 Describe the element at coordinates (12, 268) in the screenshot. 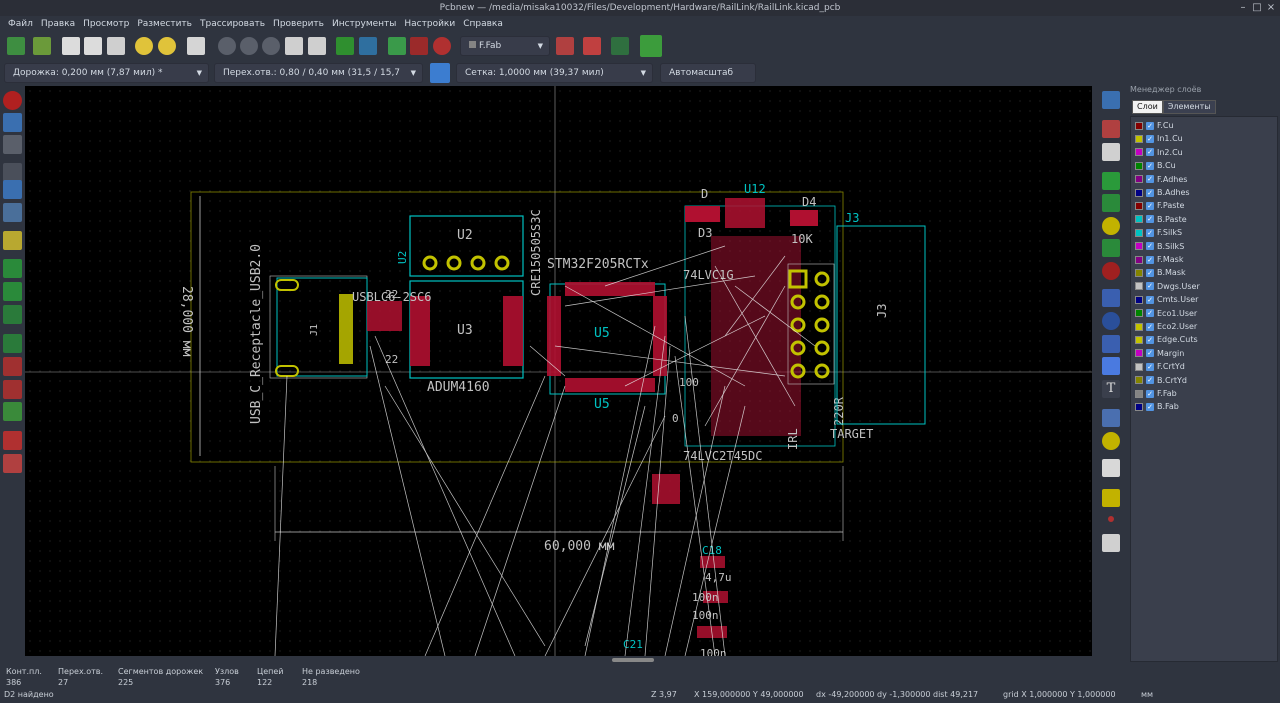

I see `module-ratsnest-icon` at that location.